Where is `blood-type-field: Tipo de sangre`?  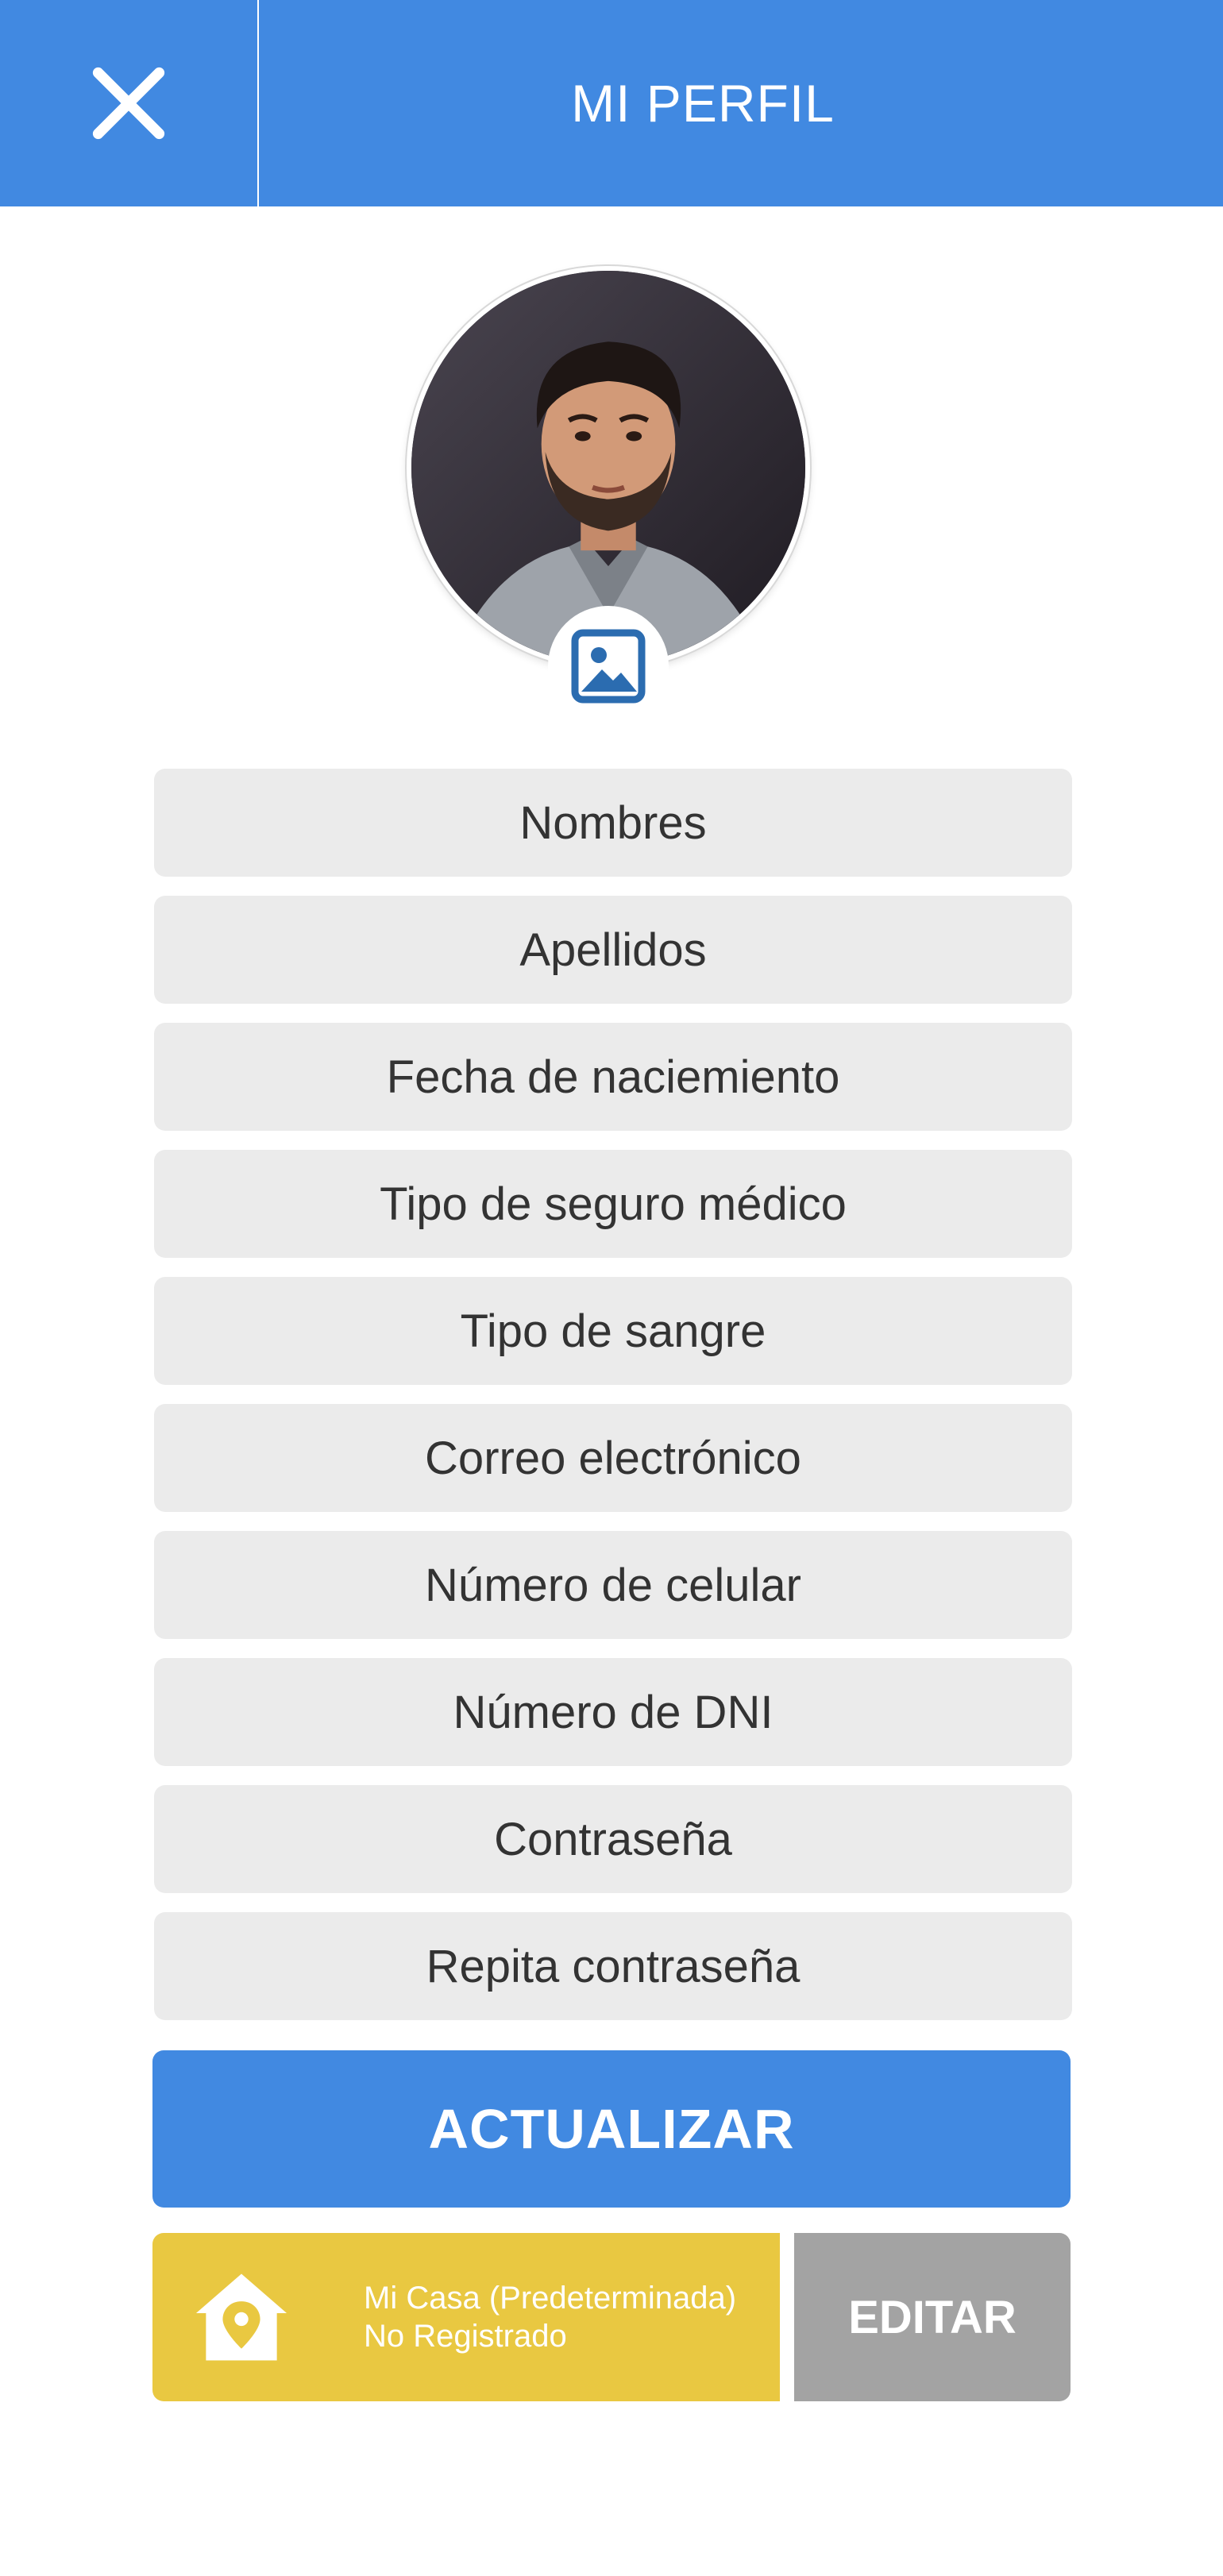 blood-type-field: Tipo de sangre is located at coordinates (613, 1331).